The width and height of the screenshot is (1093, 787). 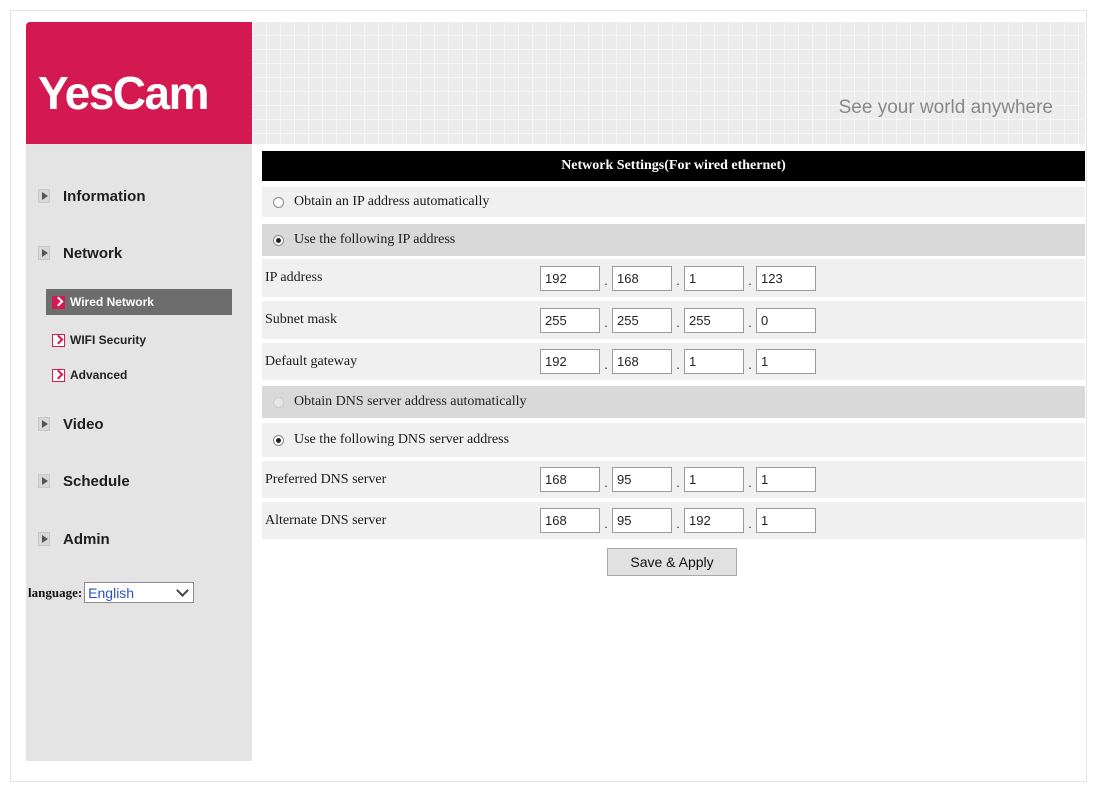 I want to click on preferred-dns-row: Preferred DNS server 168 . 95 . 1 . 1, so click(x=673, y=479).